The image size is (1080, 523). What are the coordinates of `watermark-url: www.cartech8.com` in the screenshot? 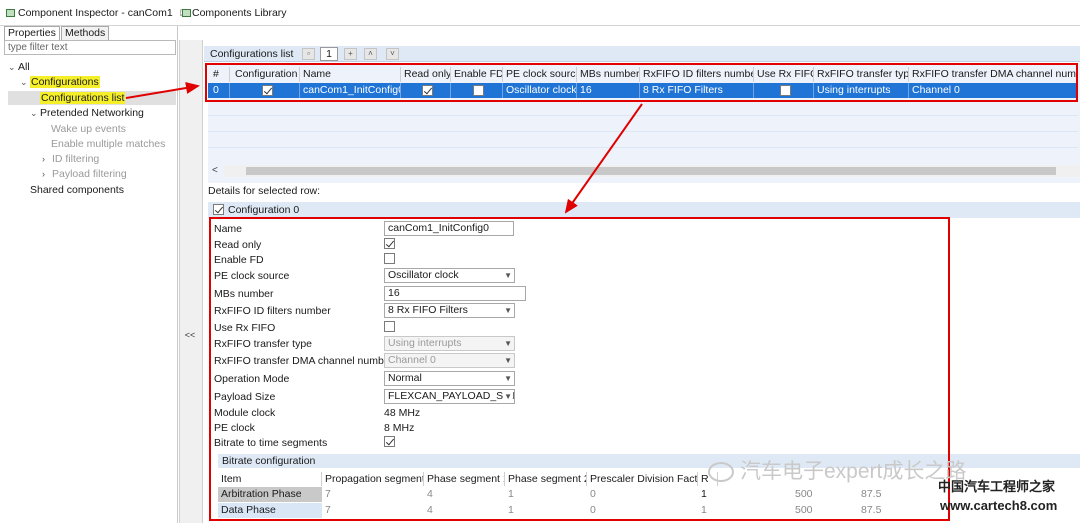 It's located at (999, 505).